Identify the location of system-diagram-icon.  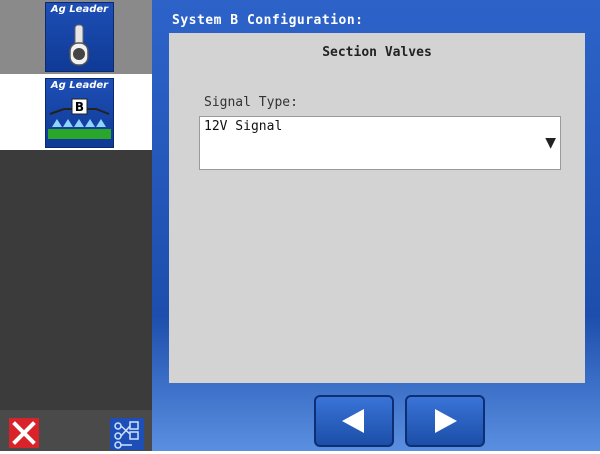
(126, 435).